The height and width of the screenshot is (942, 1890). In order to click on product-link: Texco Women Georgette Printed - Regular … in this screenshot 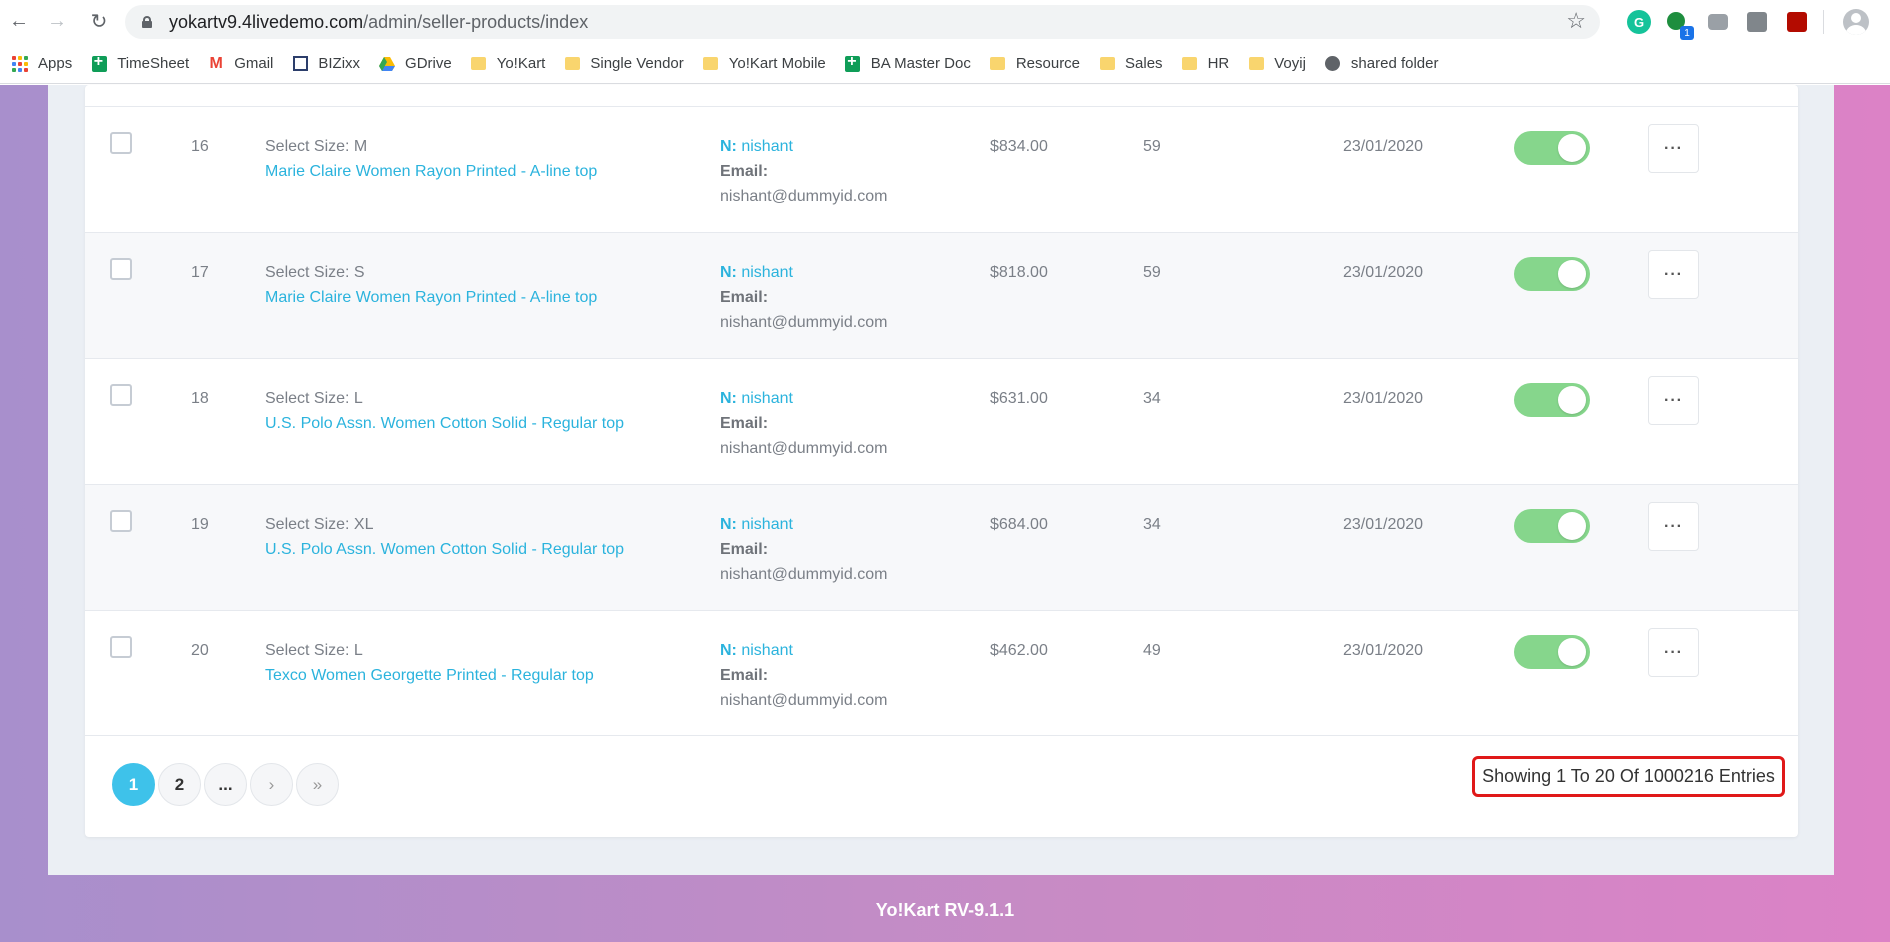, I will do `click(429, 675)`.